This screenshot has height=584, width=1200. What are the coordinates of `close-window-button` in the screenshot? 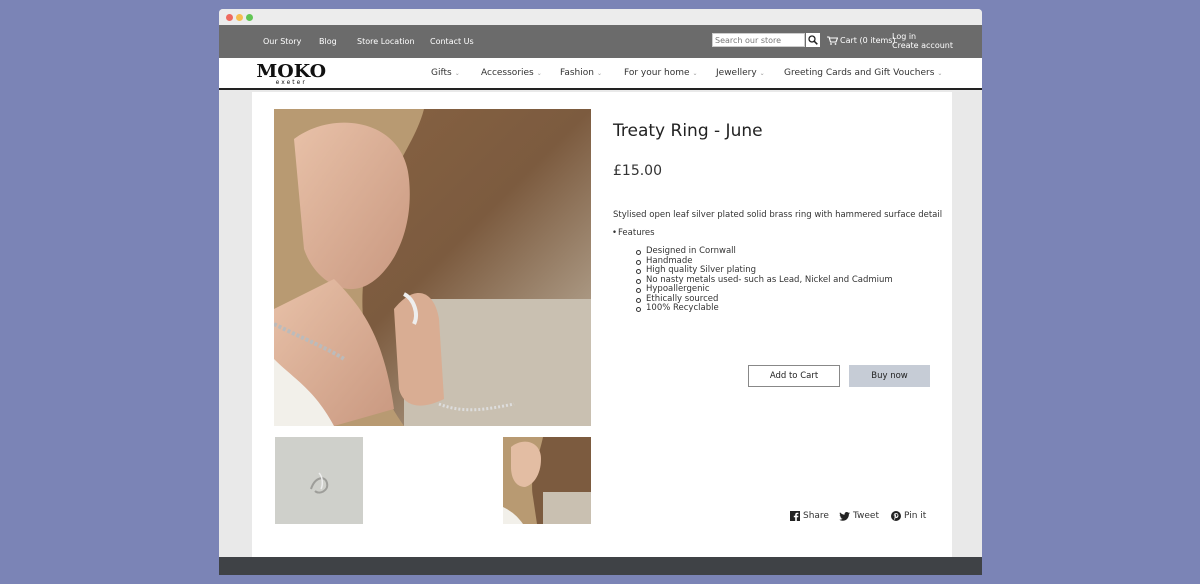 It's located at (229, 17).